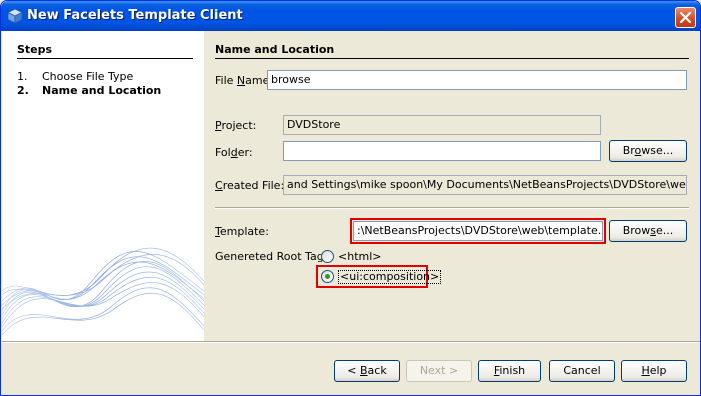  Describe the element at coordinates (22, 76) in the screenshot. I see `step-number: 1.` at that location.